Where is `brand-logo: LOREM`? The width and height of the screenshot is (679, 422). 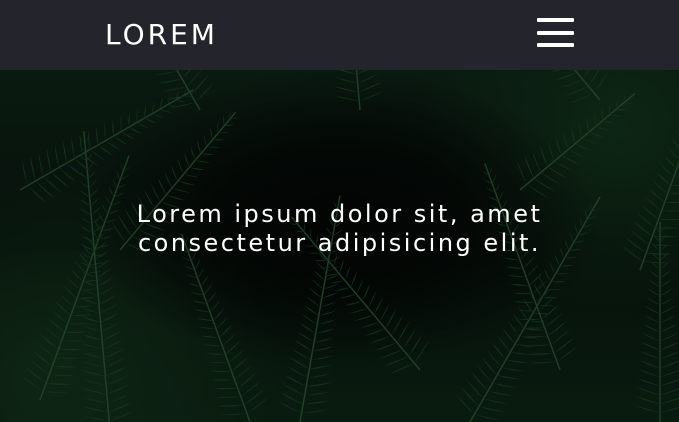
brand-logo: LOREM is located at coordinates (161, 35).